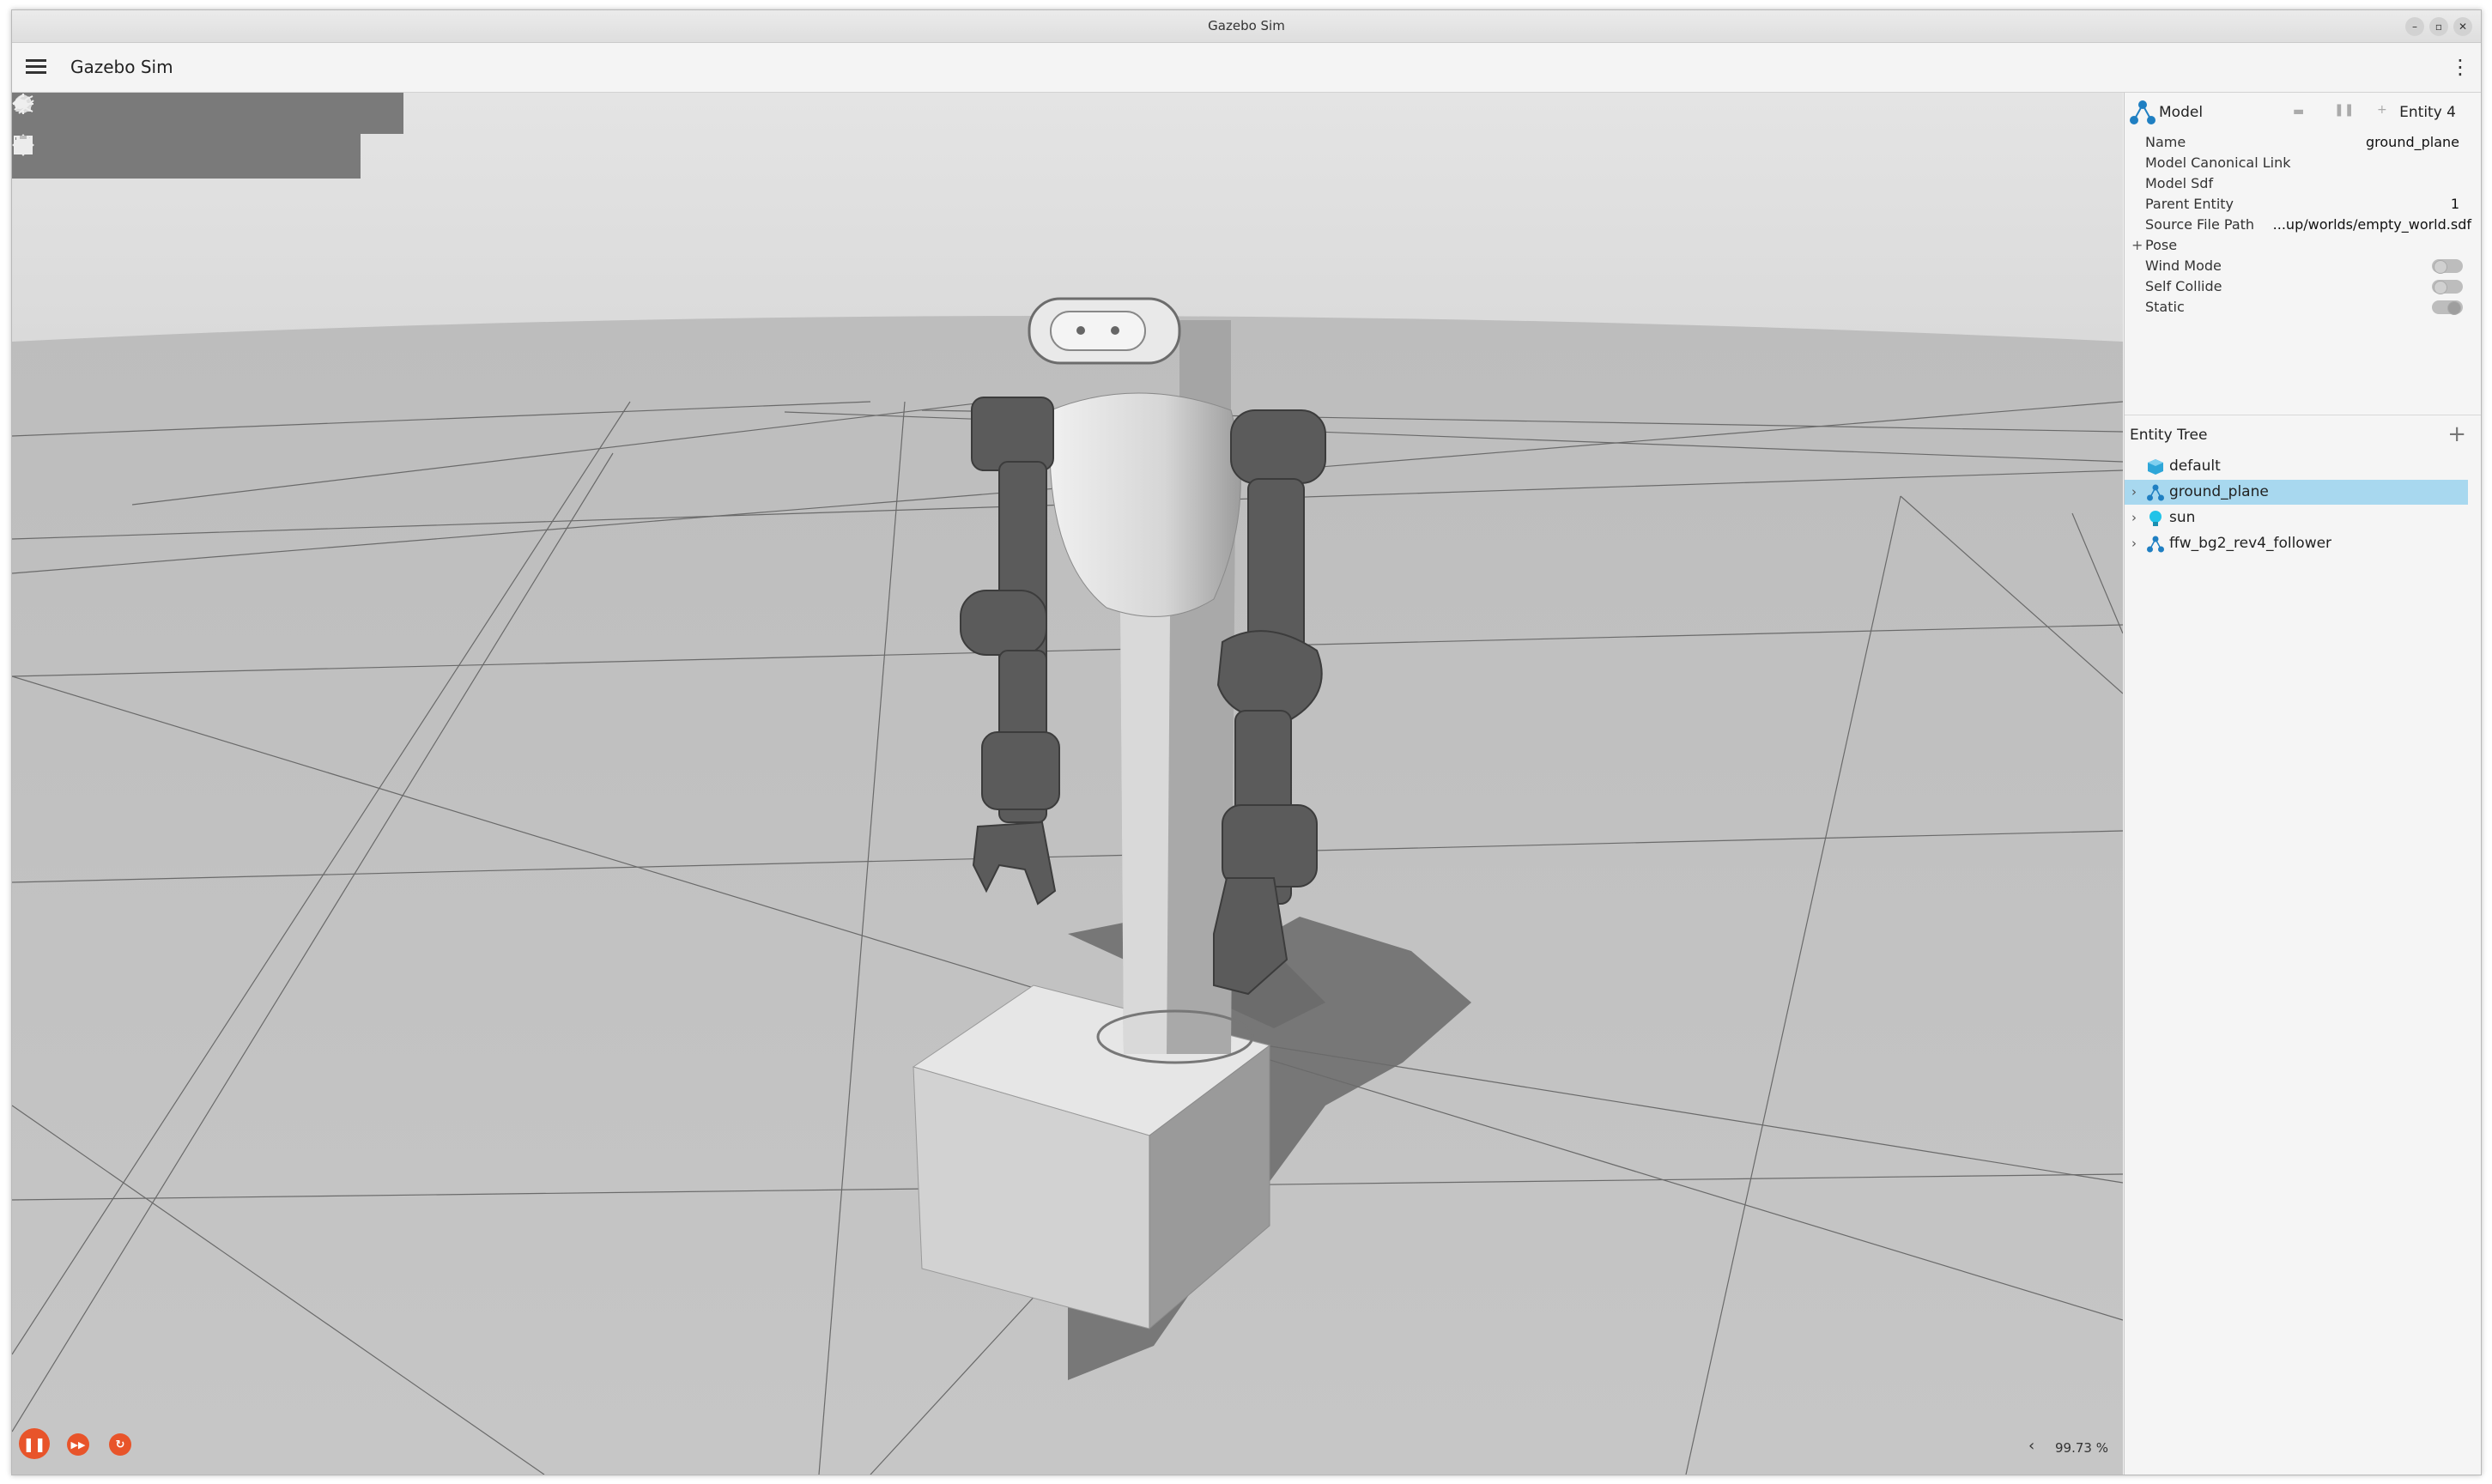 The width and height of the screenshot is (2492, 1484). I want to click on shapes-toolbar, so click(208, 113).